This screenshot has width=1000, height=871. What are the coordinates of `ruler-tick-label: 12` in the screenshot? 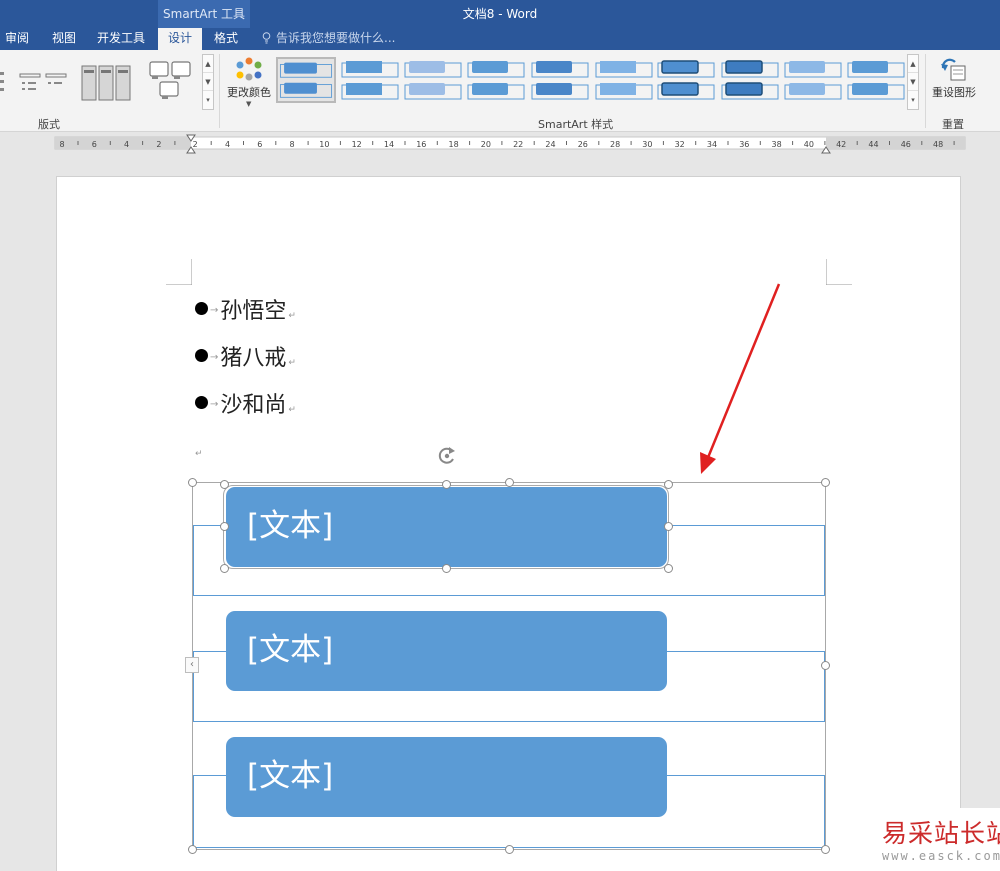 It's located at (357, 144).